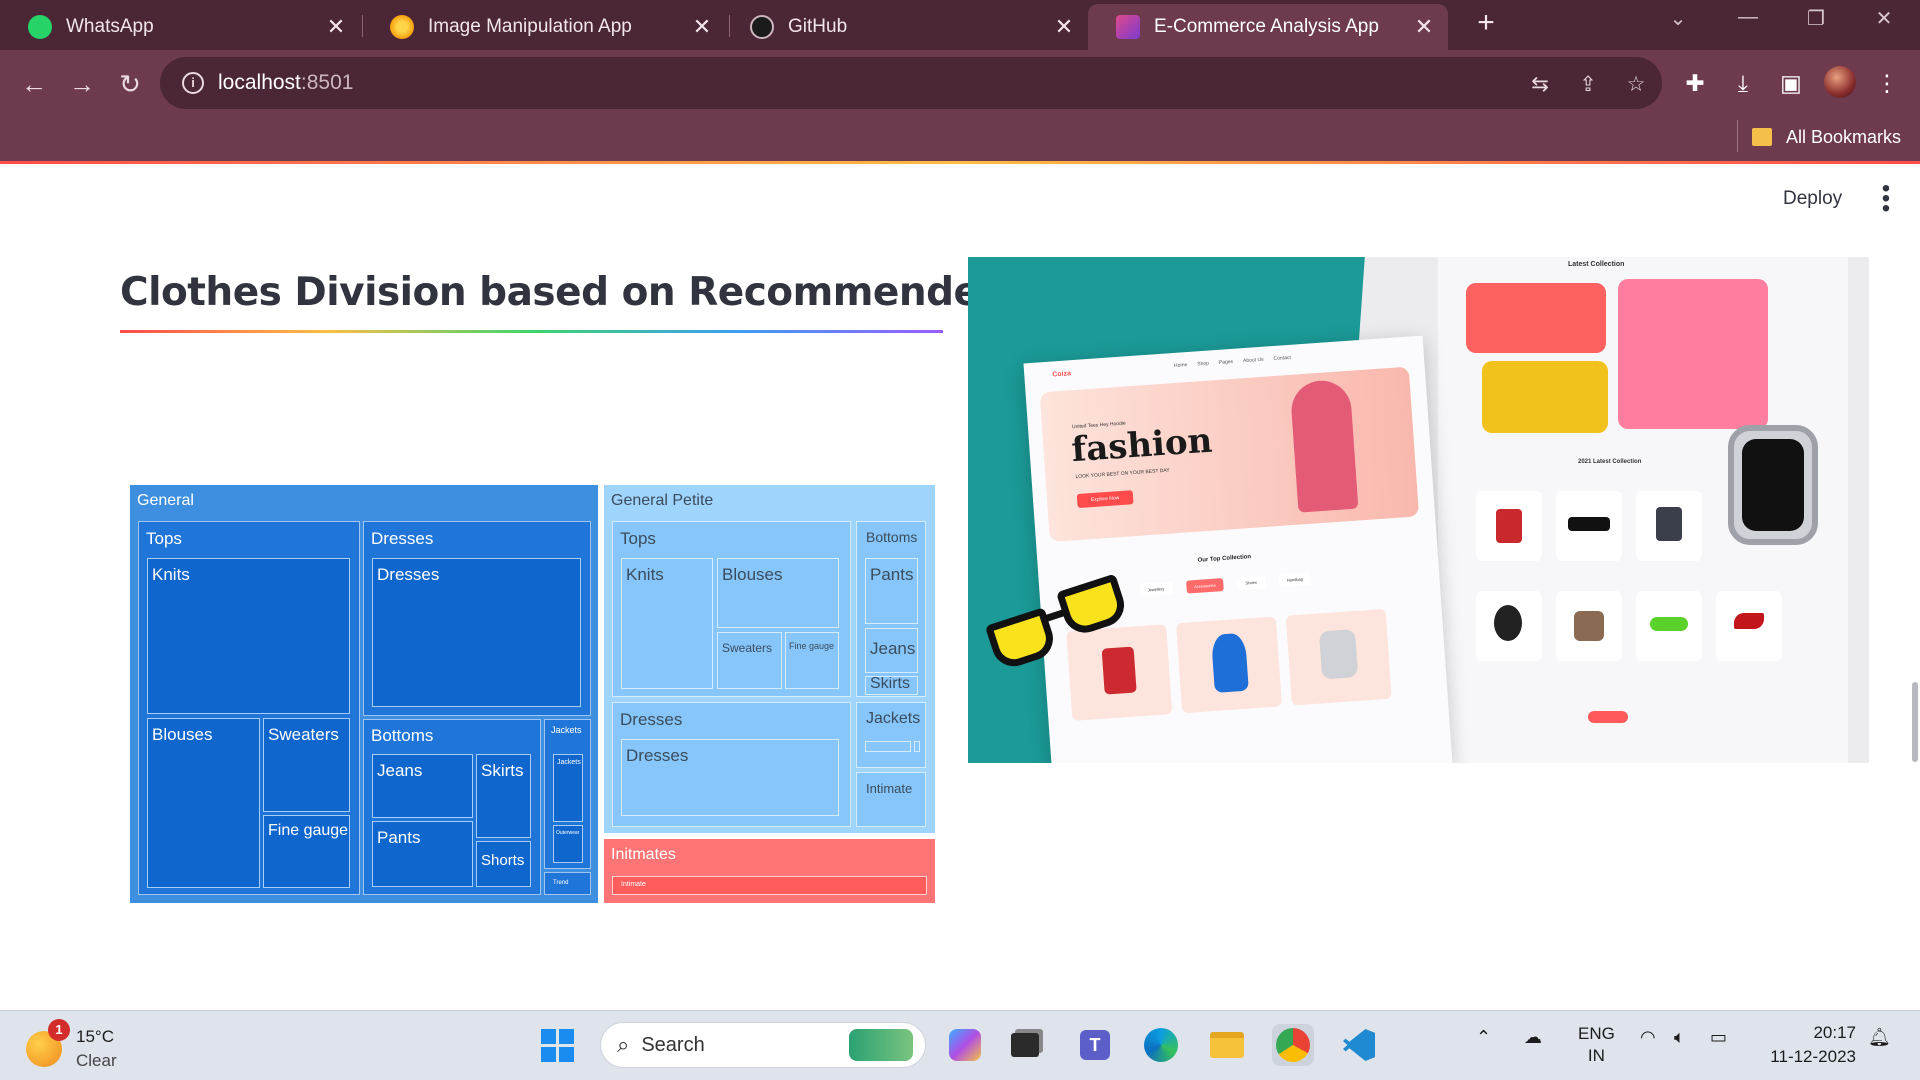 Image resolution: width=1920 pixels, height=1080 pixels. What do you see at coordinates (1887, 83) in the screenshot?
I see `menu-kebab-icon: ⋮` at bounding box center [1887, 83].